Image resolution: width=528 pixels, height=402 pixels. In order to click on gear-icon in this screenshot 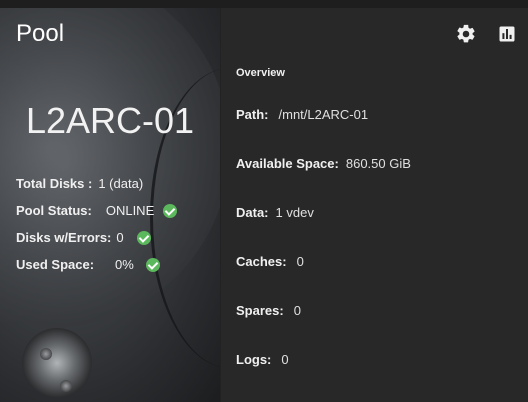, I will do `click(466, 34)`.